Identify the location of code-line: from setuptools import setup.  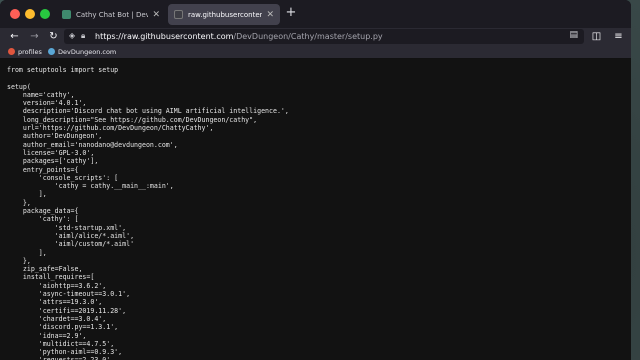
(63, 70).